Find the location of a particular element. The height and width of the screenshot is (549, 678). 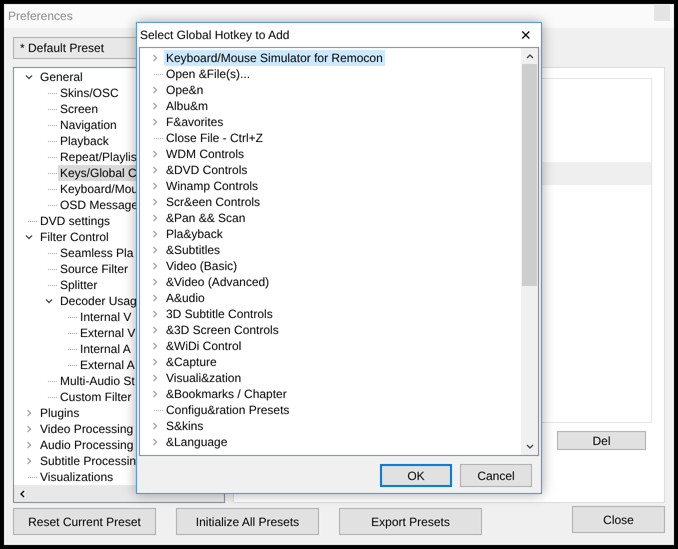

tree-item: Navigation is located at coordinates (88, 125).